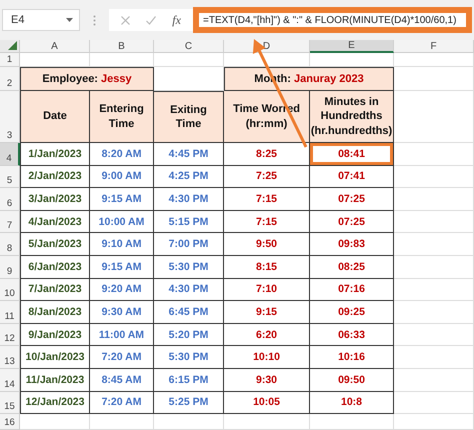 The image size is (474, 430). What do you see at coordinates (267, 244) in the screenshot?
I see `table-cell: 9:50` at bounding box center [267, 244].